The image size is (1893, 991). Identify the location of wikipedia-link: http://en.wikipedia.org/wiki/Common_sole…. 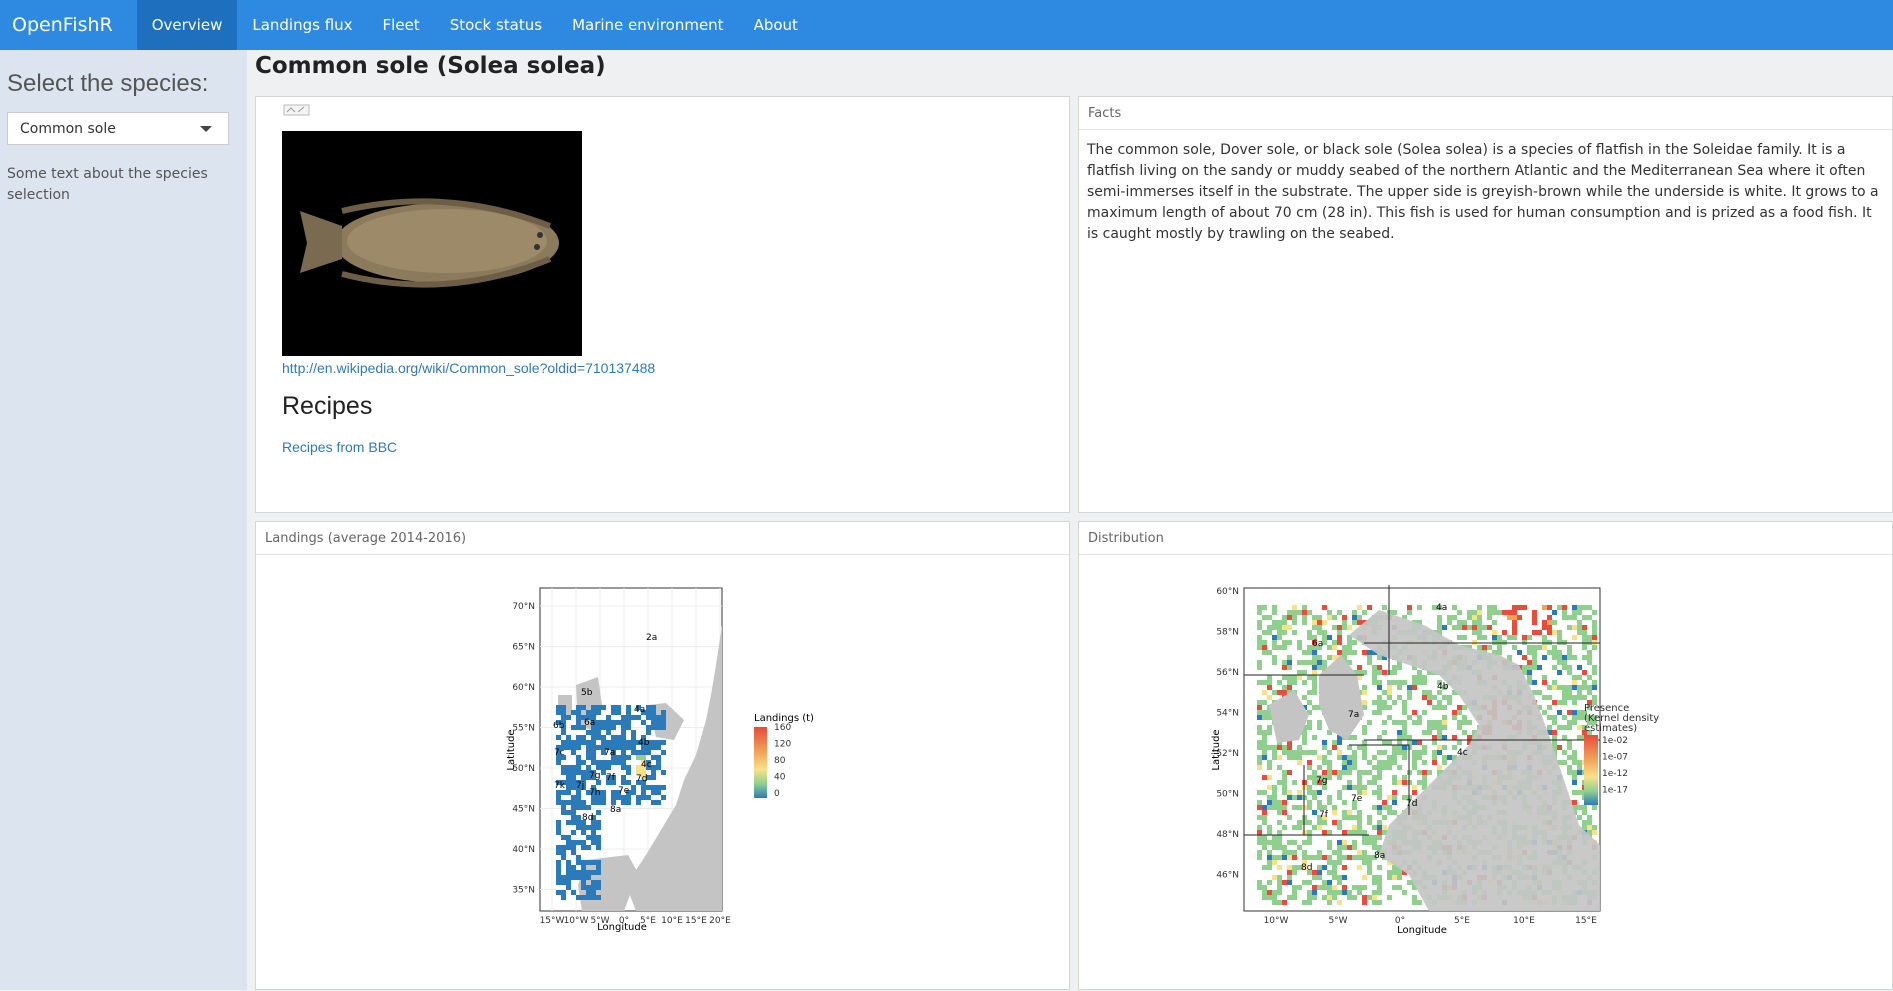
(468, 368).